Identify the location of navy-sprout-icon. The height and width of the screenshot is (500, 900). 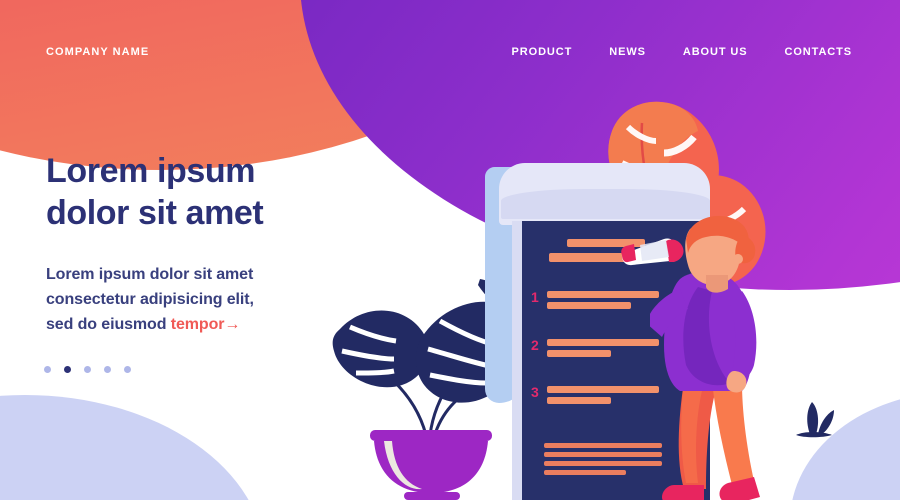
(815, 420).